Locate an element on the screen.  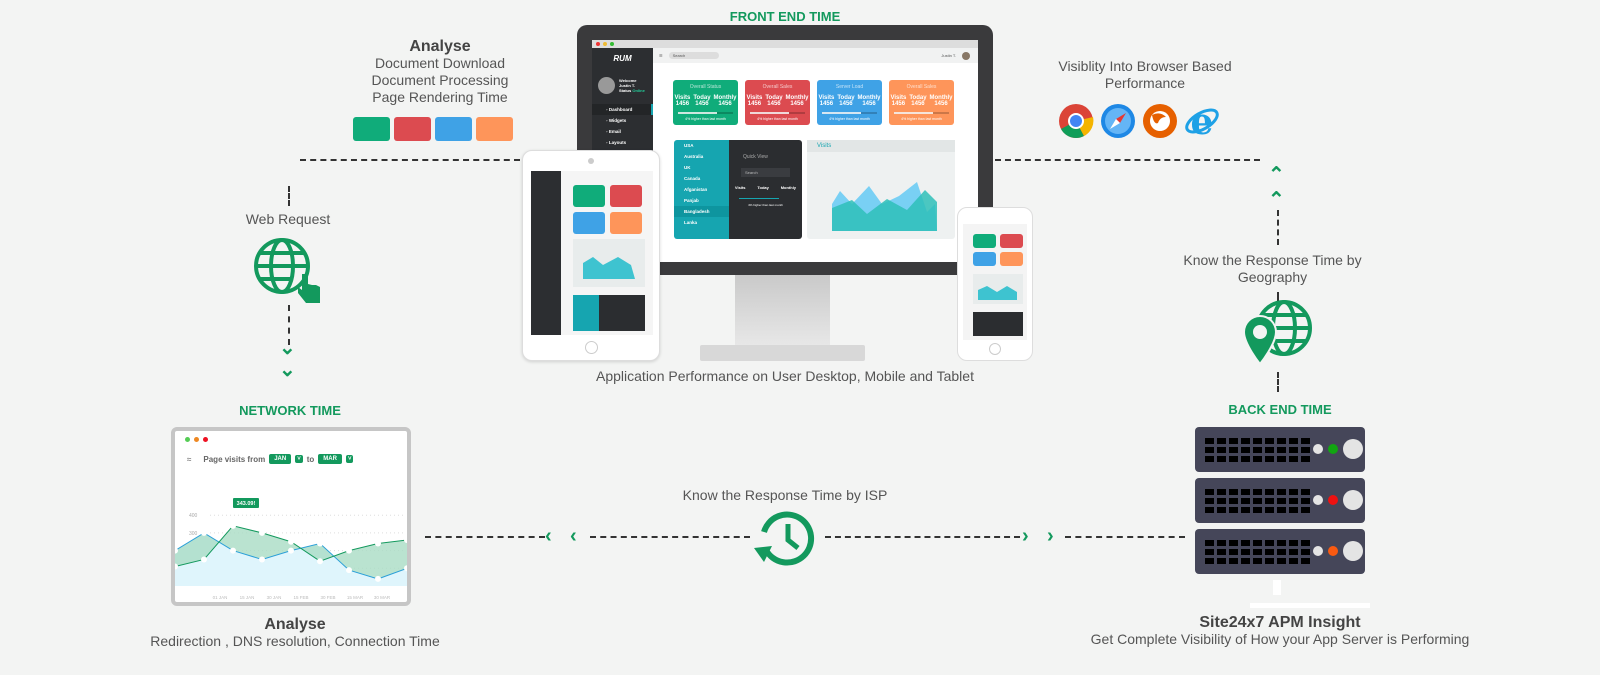
stat-label: Today is located at coordinates (763, 187).